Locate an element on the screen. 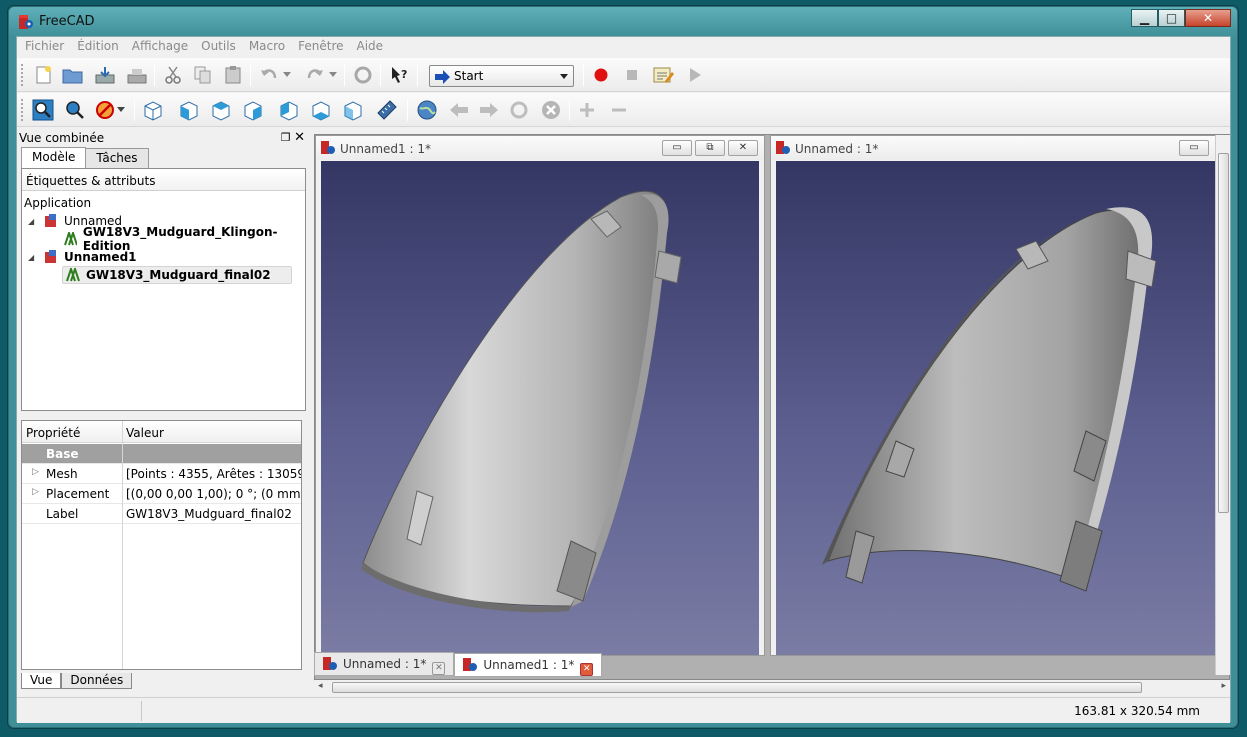  rear-view-icon is located at coordinates (289, 110).